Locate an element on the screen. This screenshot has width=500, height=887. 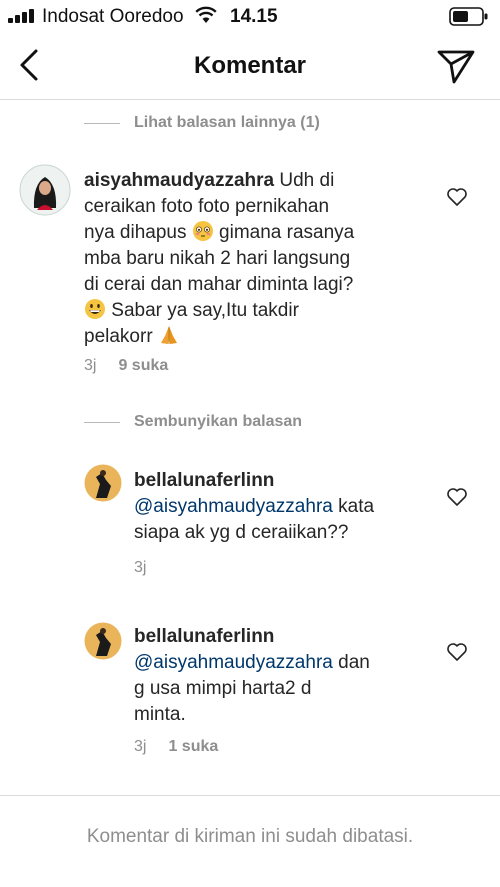
hide-replies-label: Sembunyikan balasan is located at coordinates (218, 421).